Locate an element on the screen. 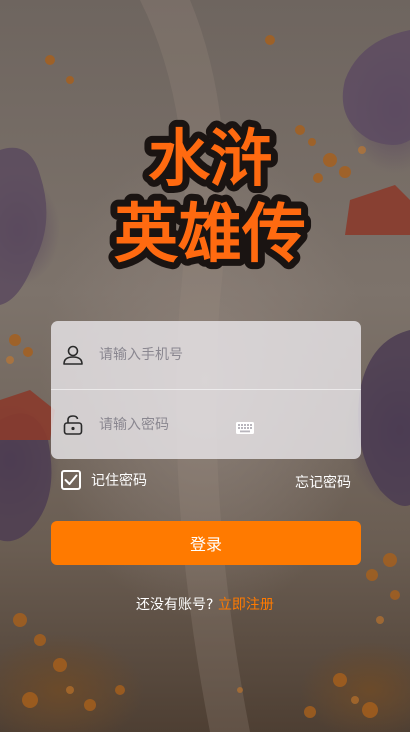 The height and width of the screenshot is (732, 410). logo-text: 水浒 水浒 英雄传 英雄传 is located at coordinates (210, 196).